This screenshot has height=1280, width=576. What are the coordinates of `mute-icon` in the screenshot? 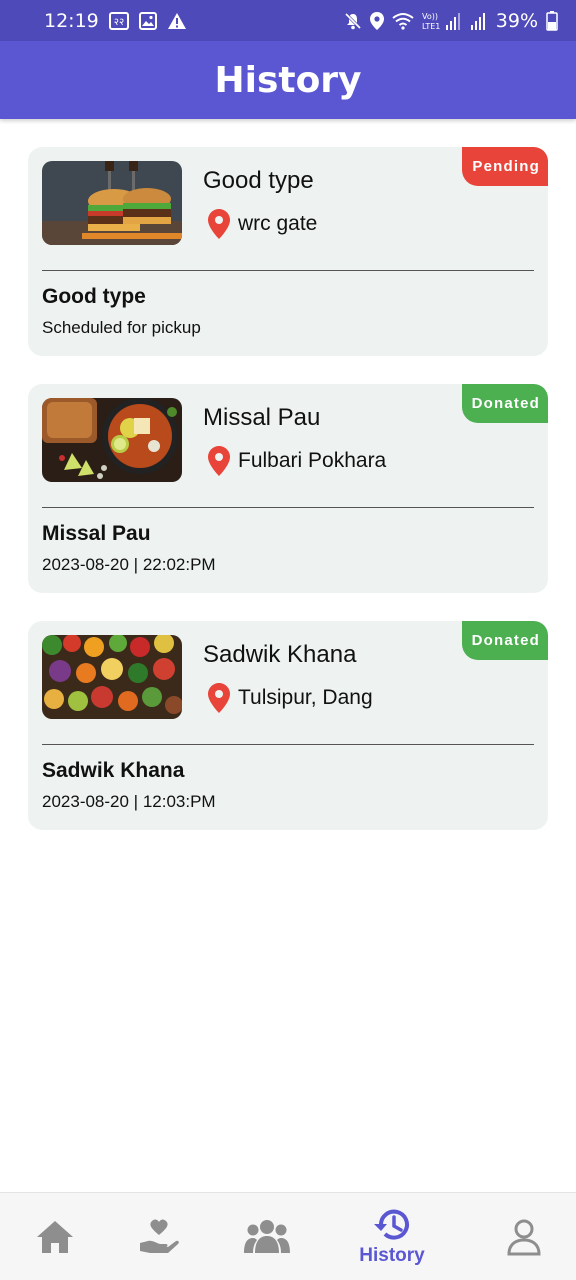 It's located at (353, 21).